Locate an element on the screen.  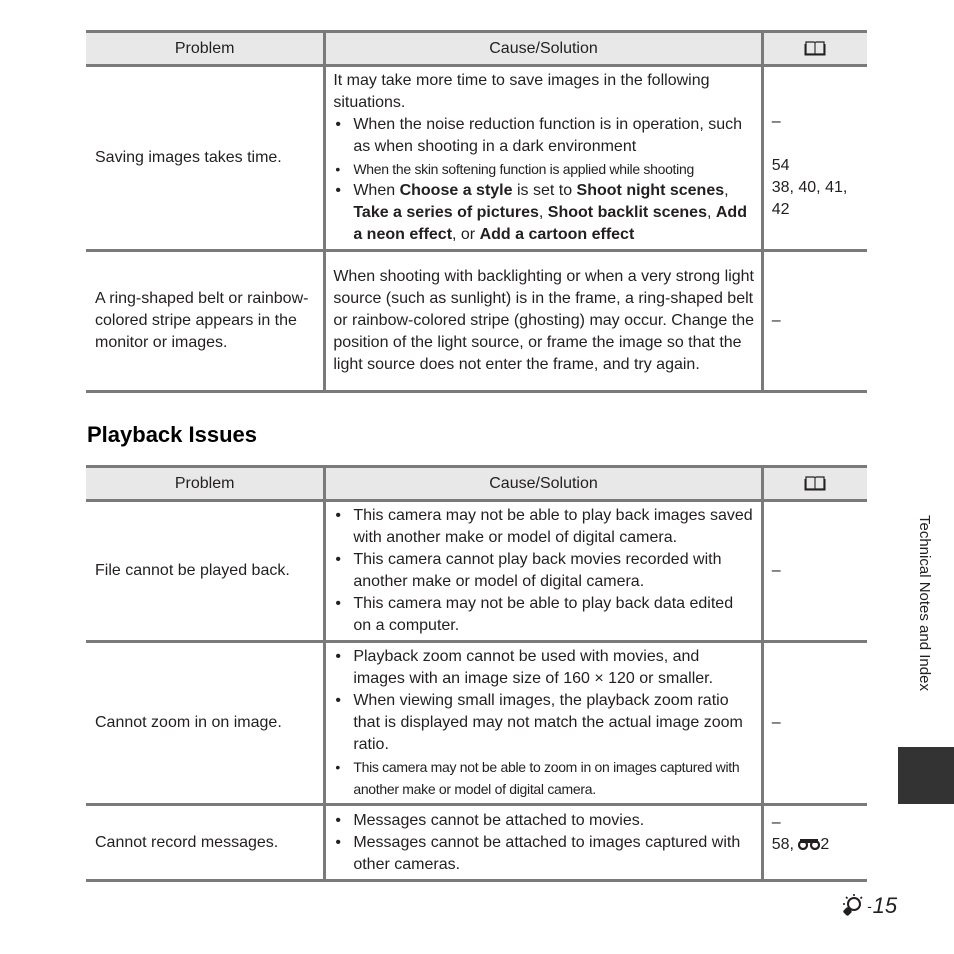
text: is set to is located at coordinates (544, 190).